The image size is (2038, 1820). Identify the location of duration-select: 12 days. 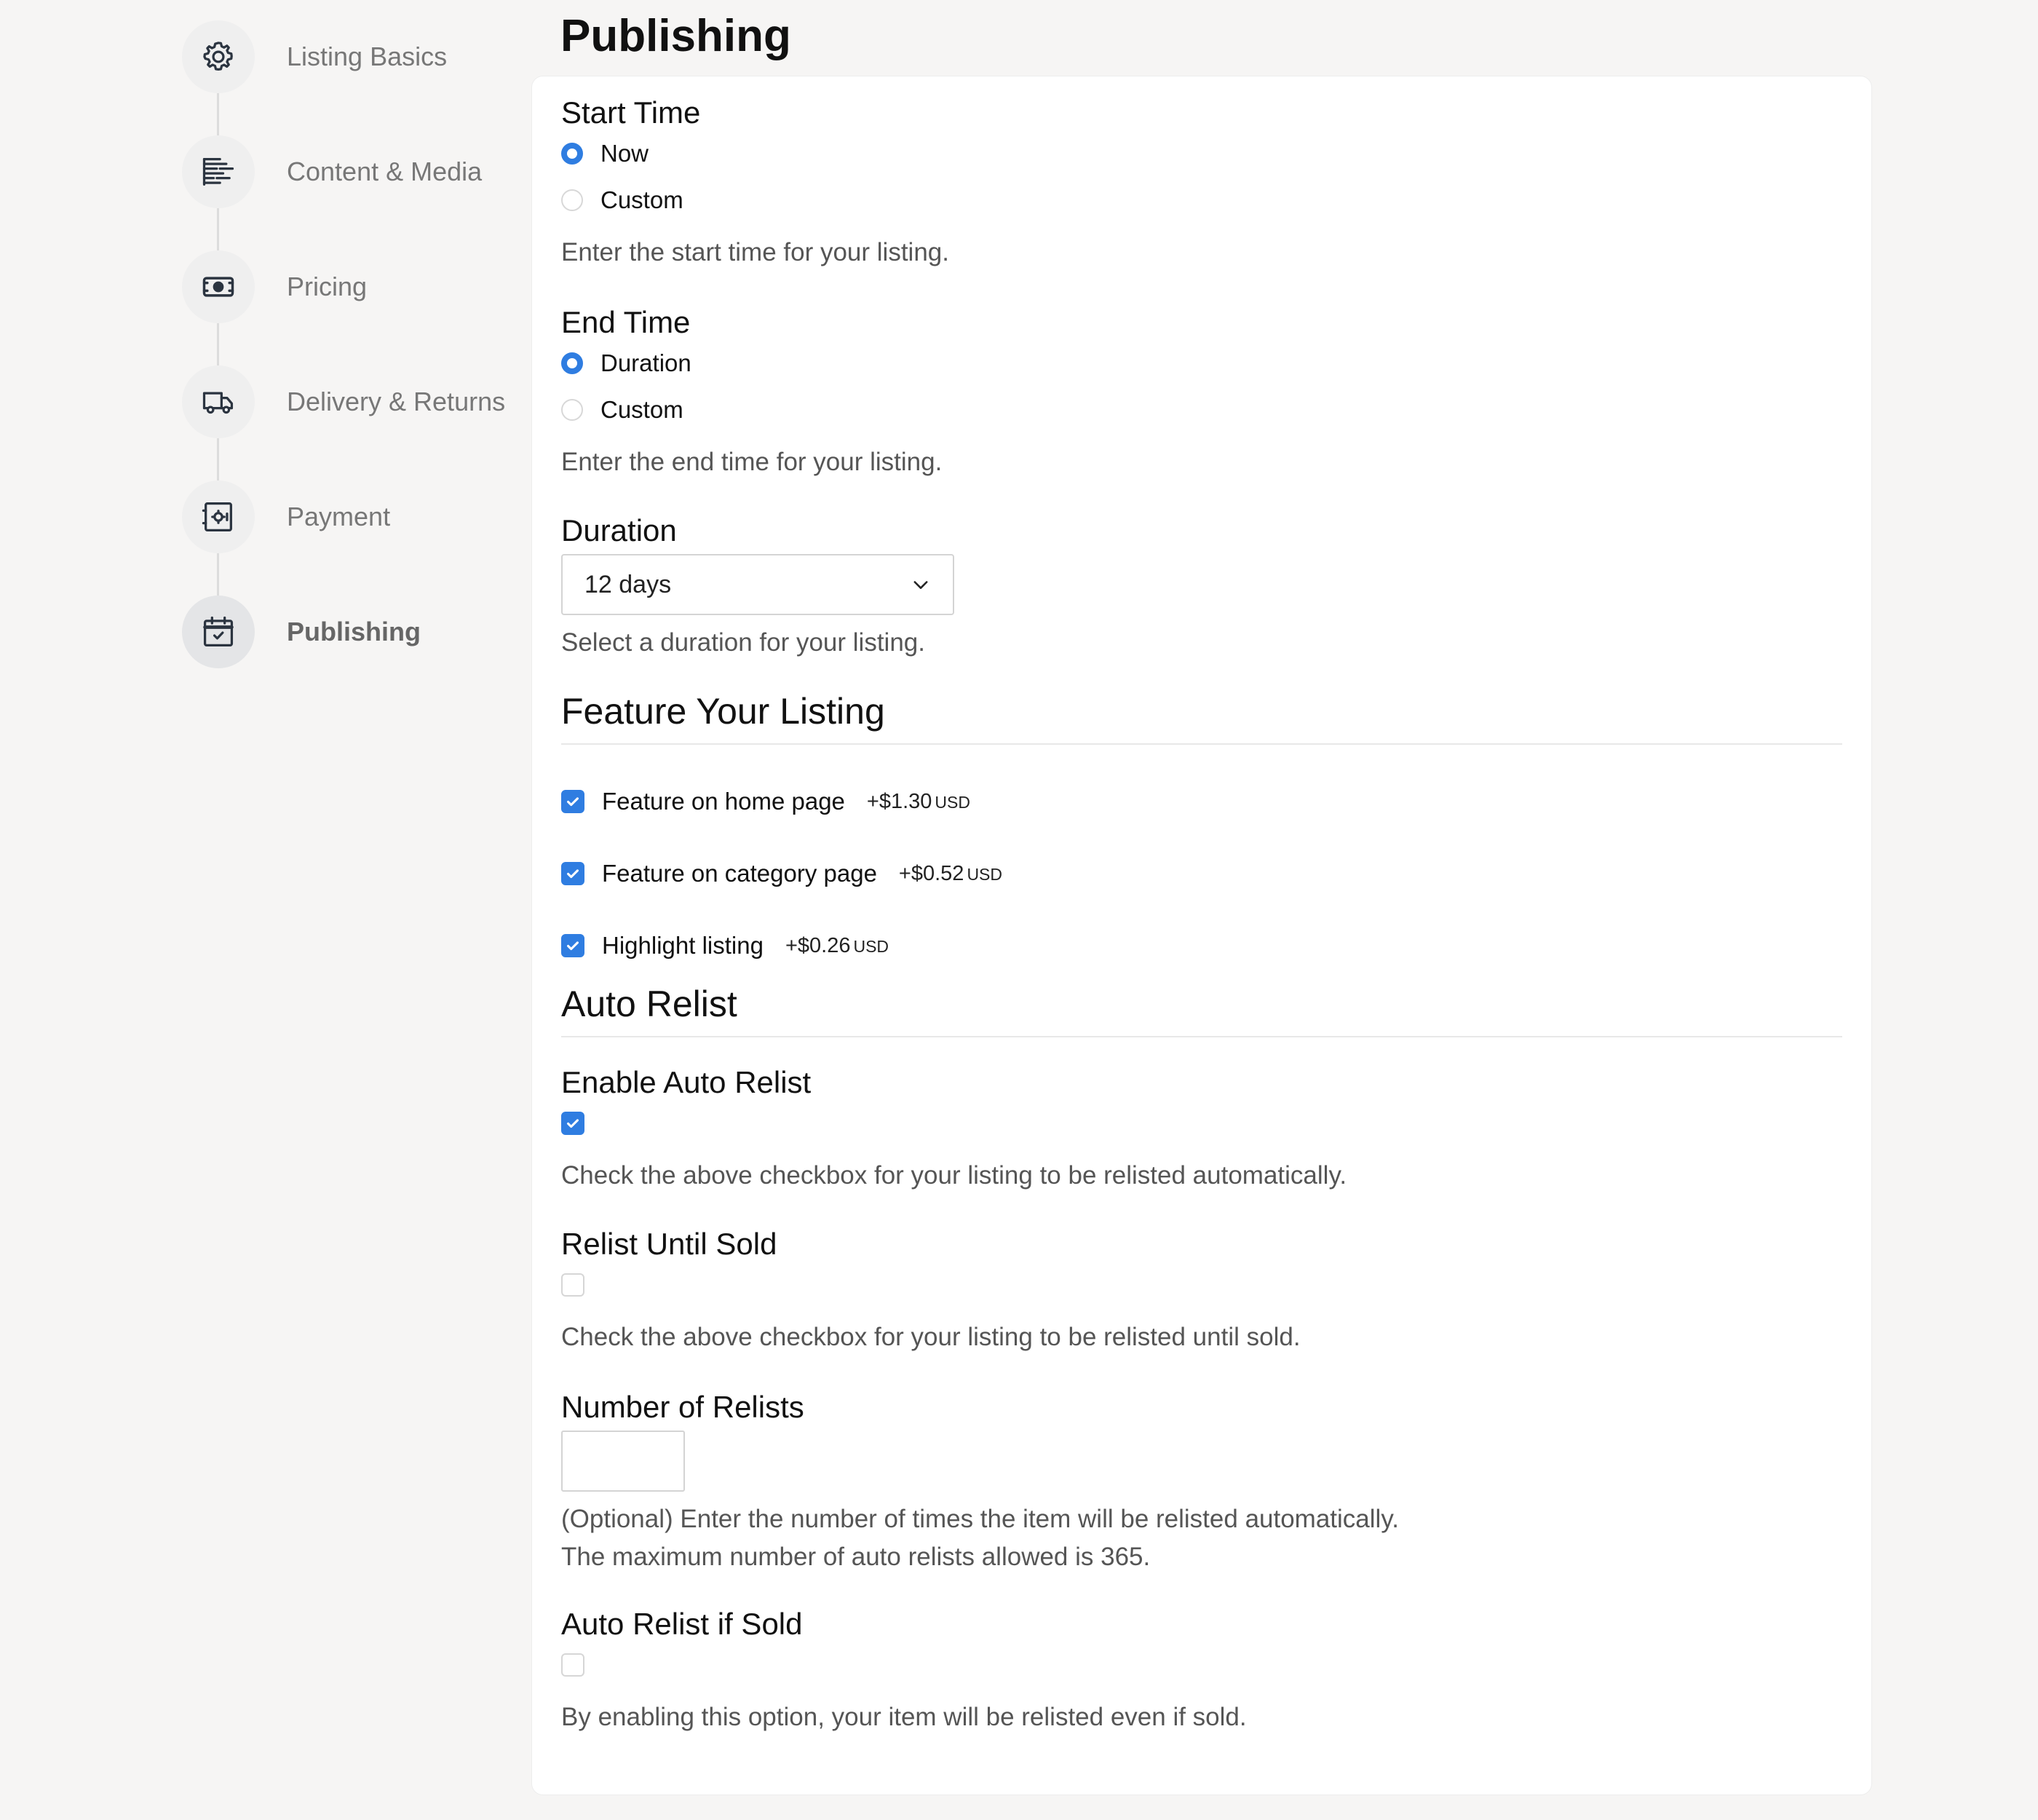
(758, 584).